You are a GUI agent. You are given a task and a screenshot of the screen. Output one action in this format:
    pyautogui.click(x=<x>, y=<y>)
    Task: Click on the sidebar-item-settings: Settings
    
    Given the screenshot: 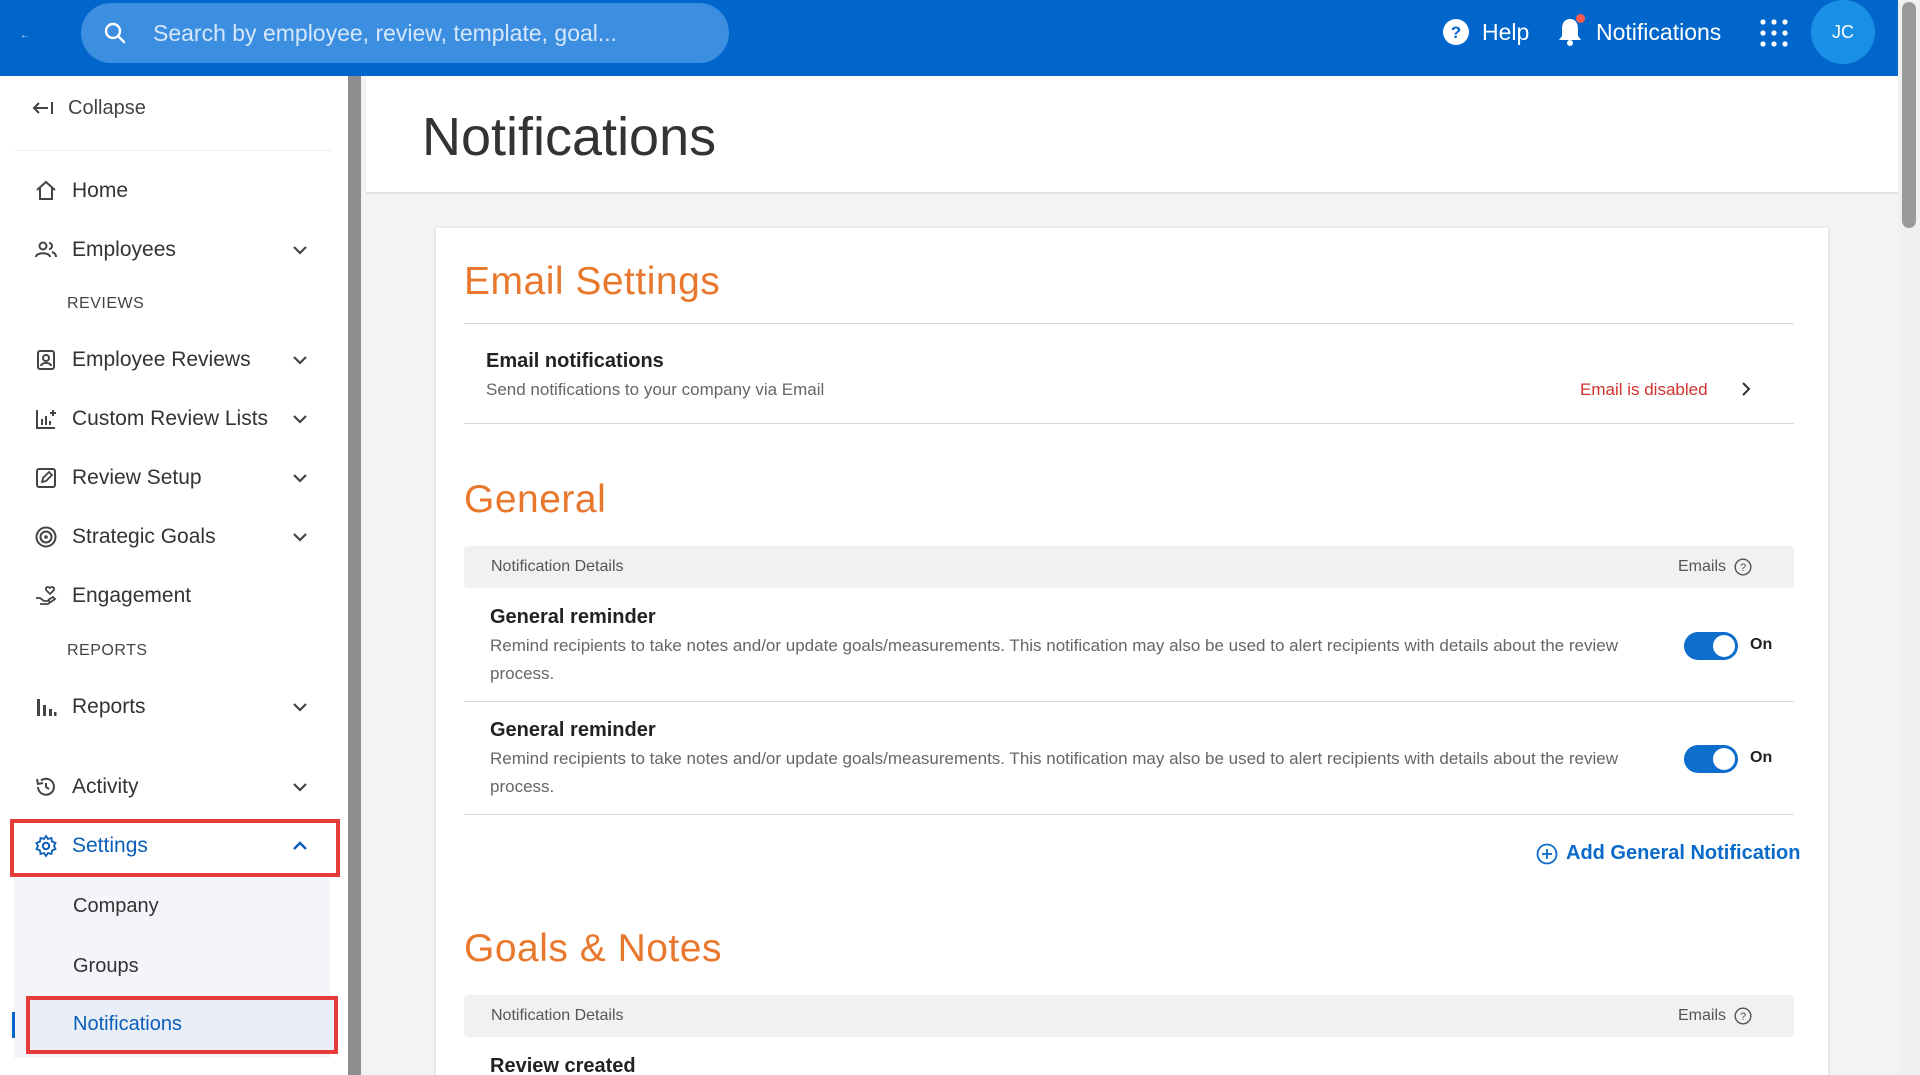 What is the action you would take?
    pyautogui.click(x=172, y=846)
    